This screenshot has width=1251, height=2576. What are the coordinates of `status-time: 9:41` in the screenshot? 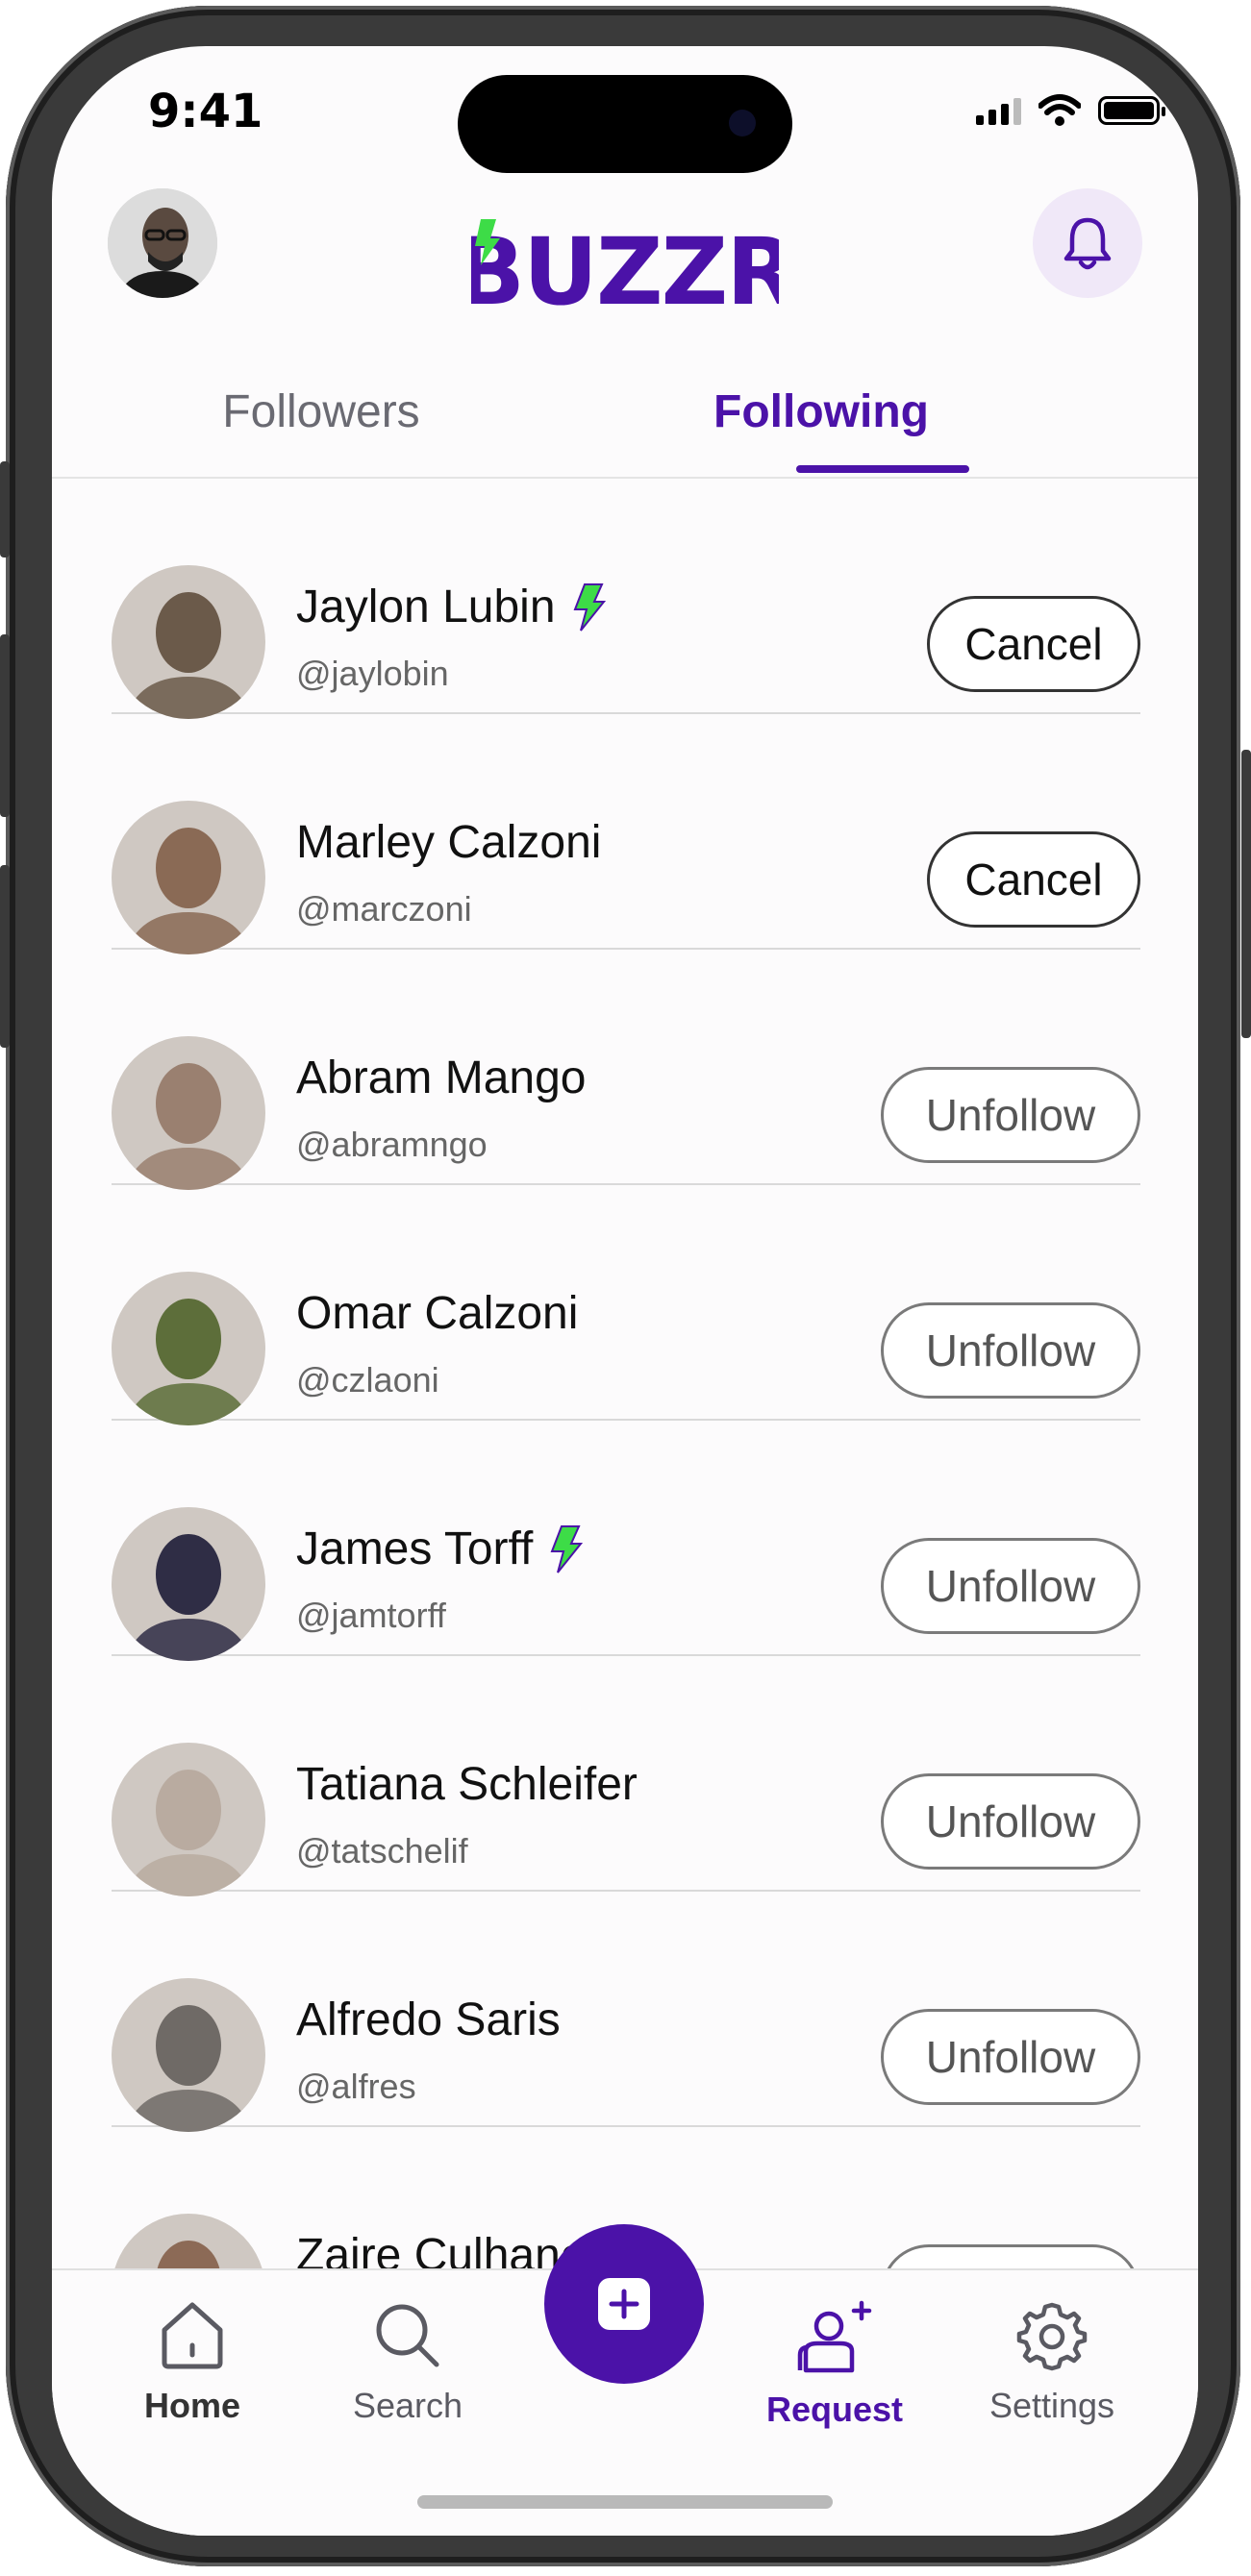 It's located at (205, 112).